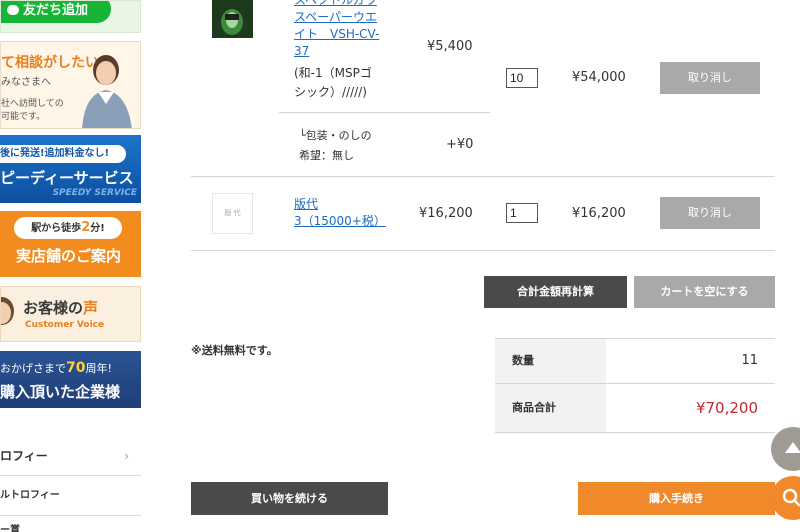  I want to click on customer-voice-sub: Customer Voice, so click(65, 325).